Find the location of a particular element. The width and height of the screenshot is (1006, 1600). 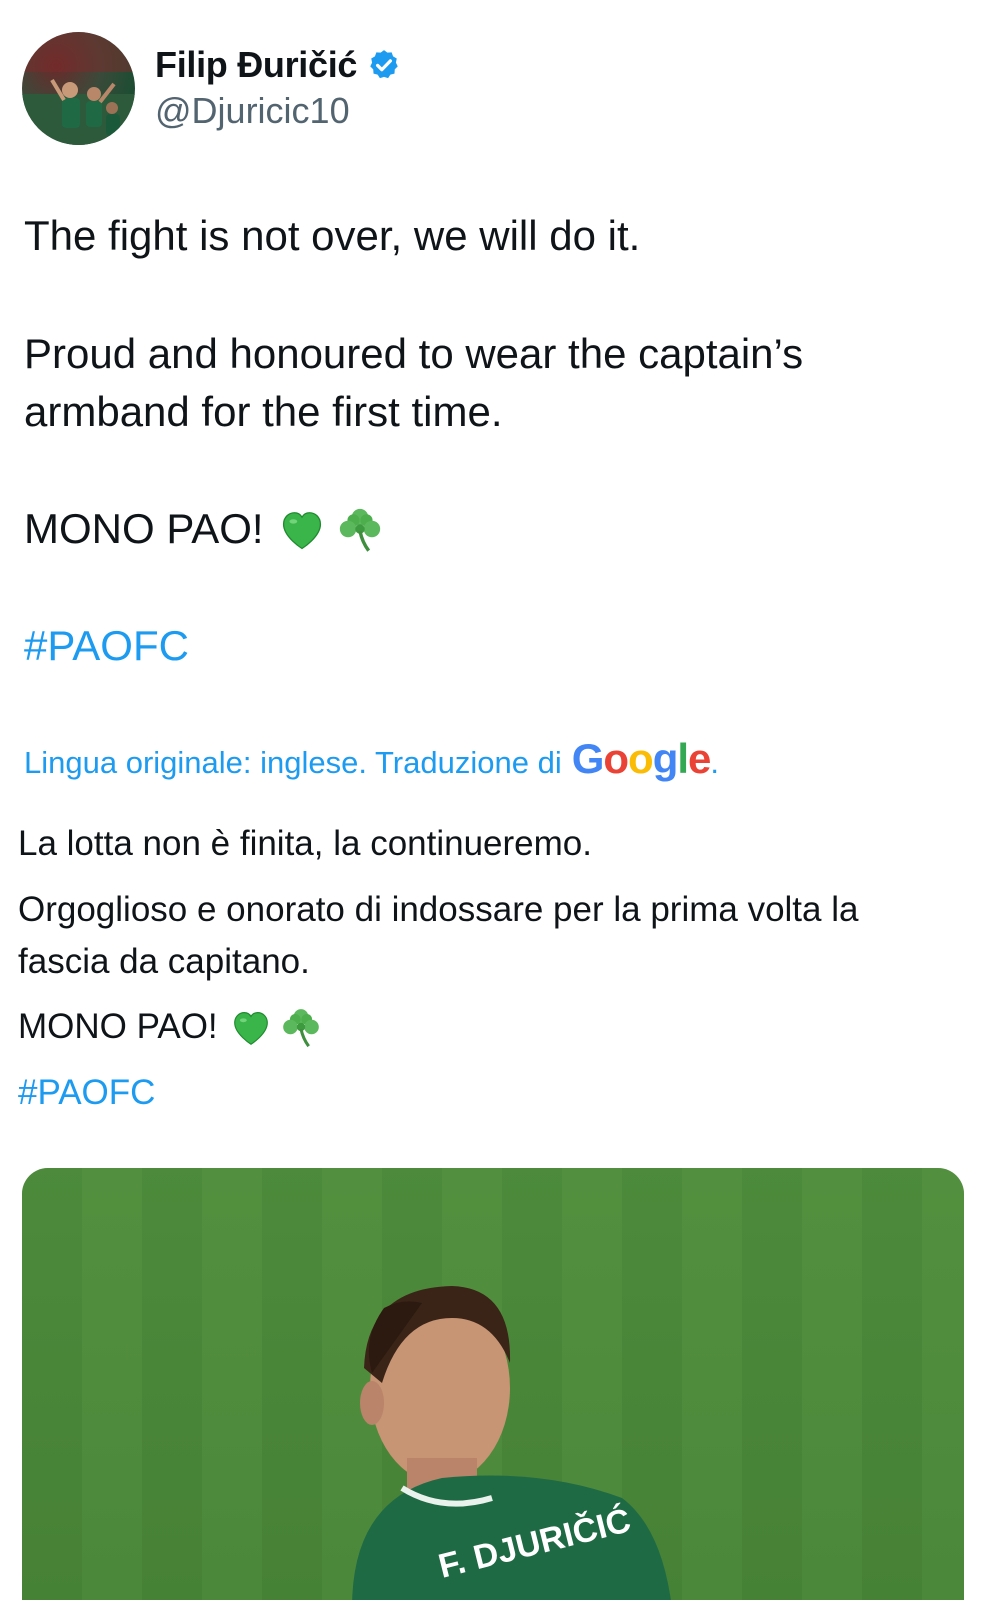

tweet-line-3: MONO PAO! is located at coordinates (205, 529).